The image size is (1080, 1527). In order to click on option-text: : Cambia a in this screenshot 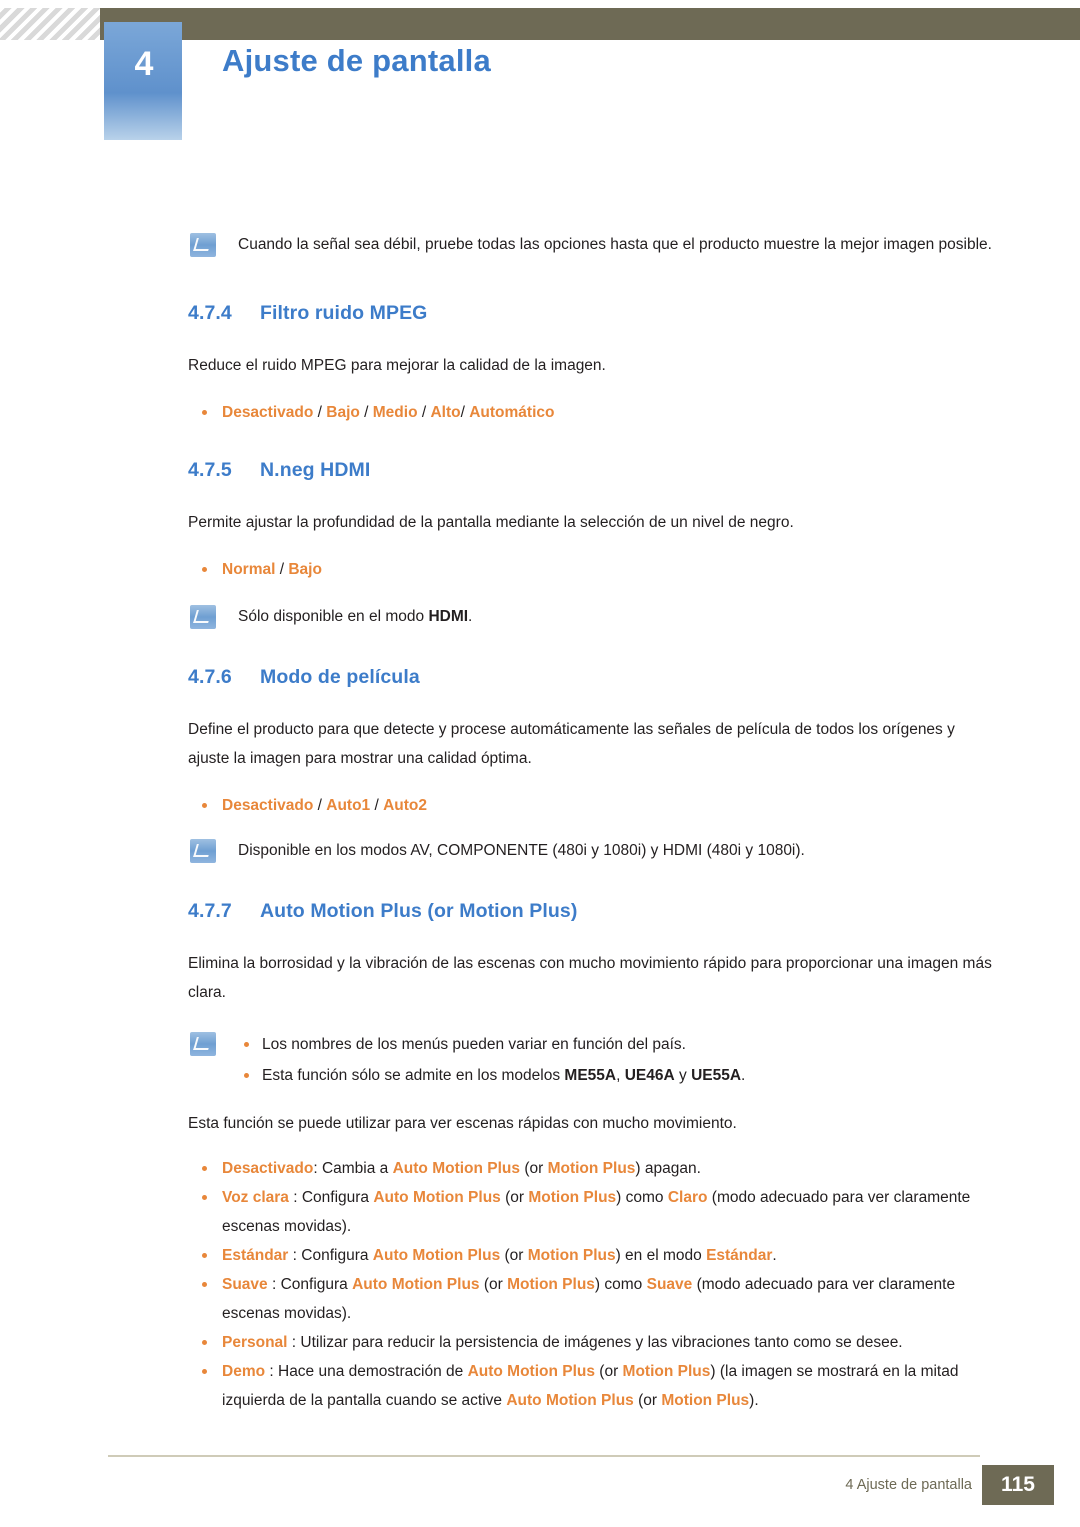, I will do `click(353, 1168)`.